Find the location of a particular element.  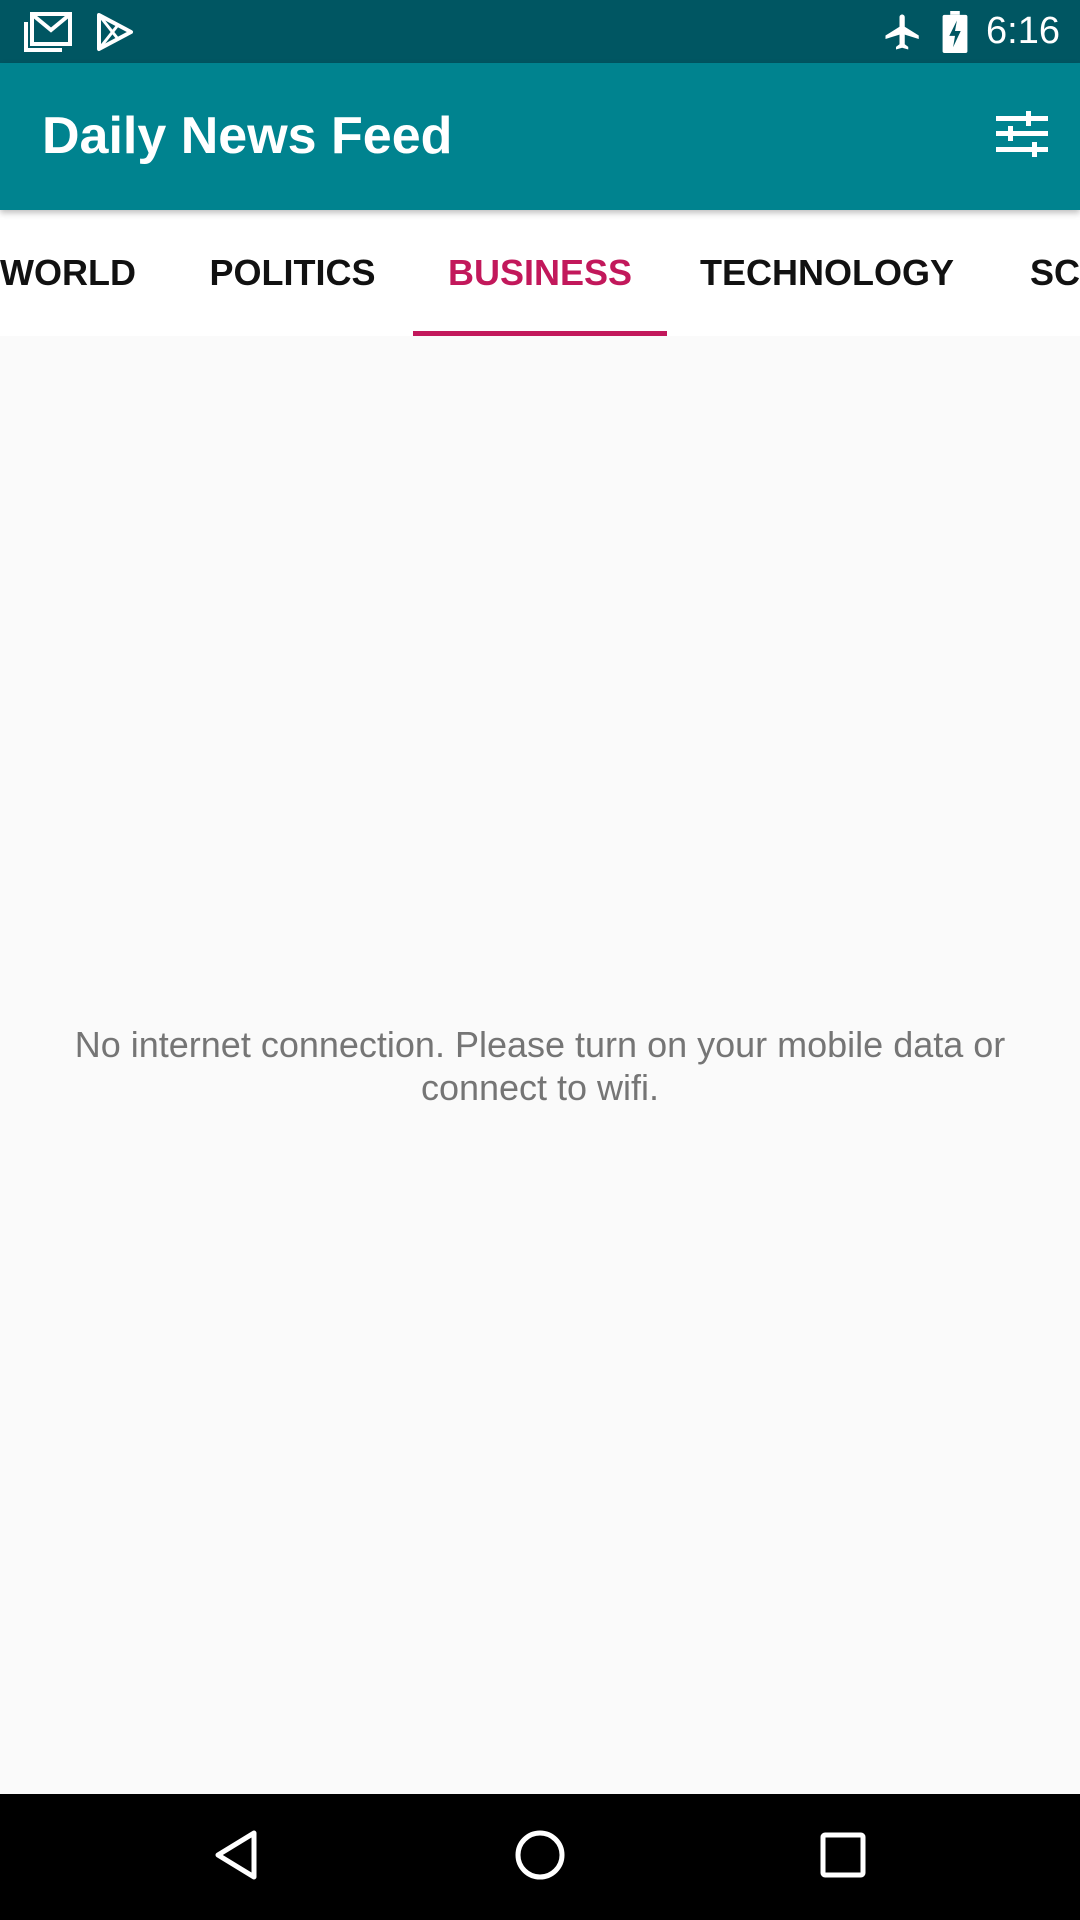

filter-sliders-icon is located at coordinates (1022, 136).